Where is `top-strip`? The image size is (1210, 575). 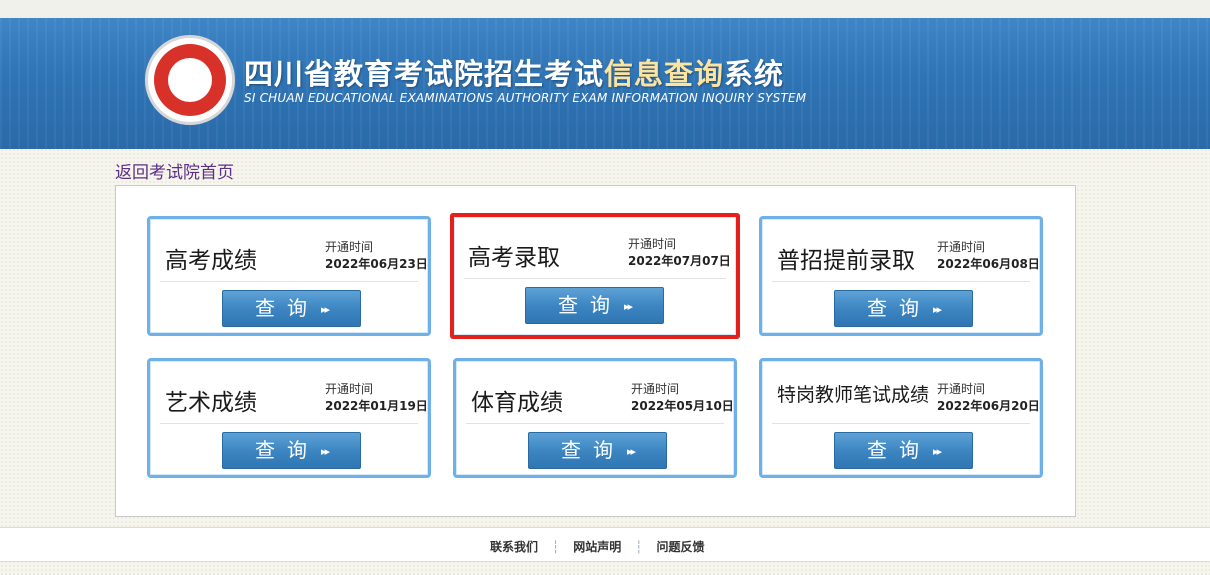
top-strip is located at coordinates (605, 9).